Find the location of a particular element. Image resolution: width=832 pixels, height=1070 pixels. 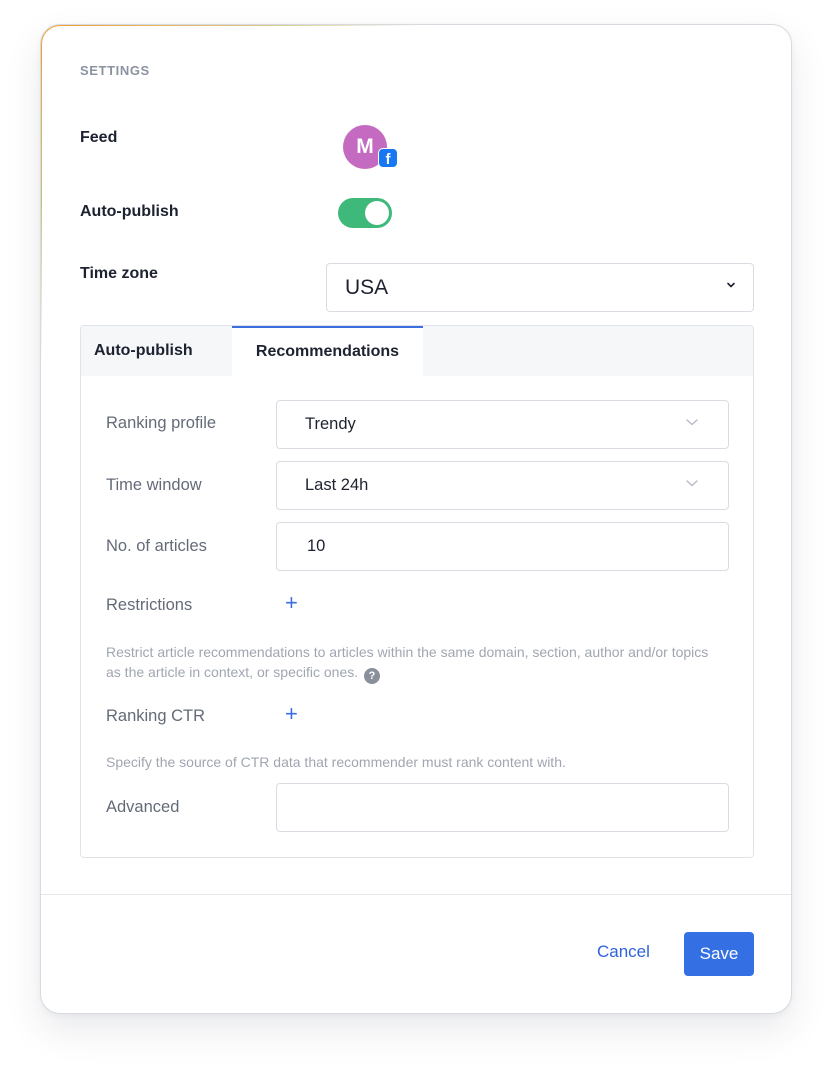

restrictions-label: Restrictions is located at coordinates (149, 605).